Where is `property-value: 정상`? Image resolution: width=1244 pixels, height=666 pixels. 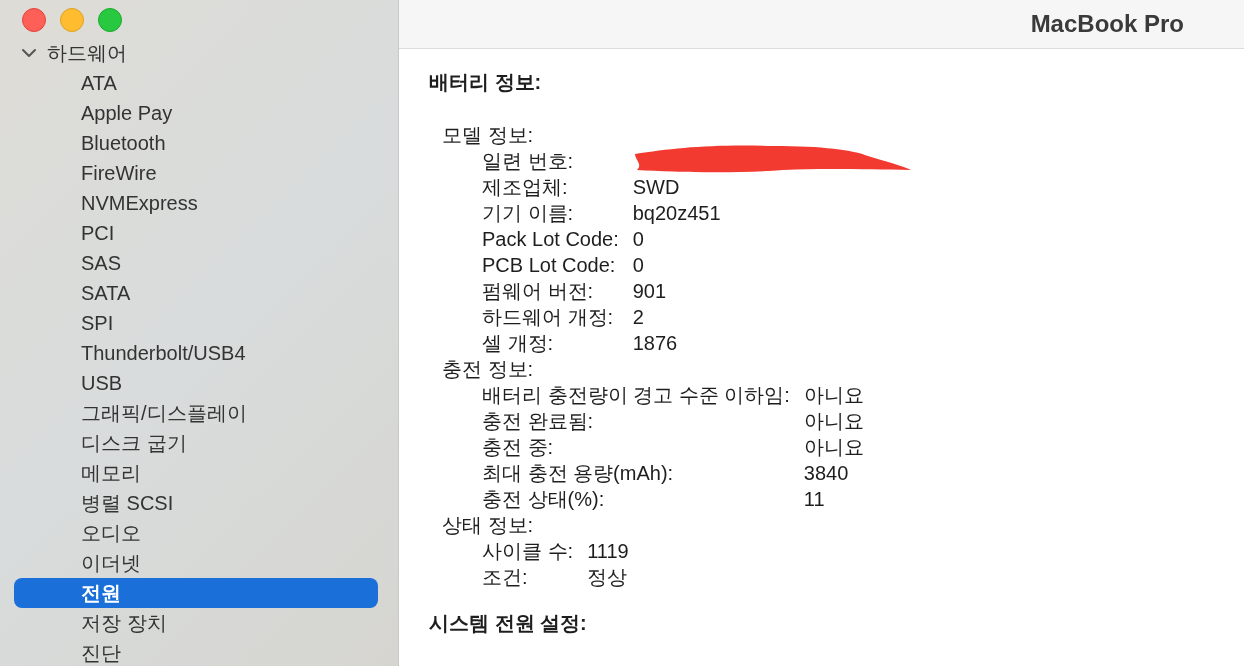 property-value: 정상 is located at coordinates (607, 577).